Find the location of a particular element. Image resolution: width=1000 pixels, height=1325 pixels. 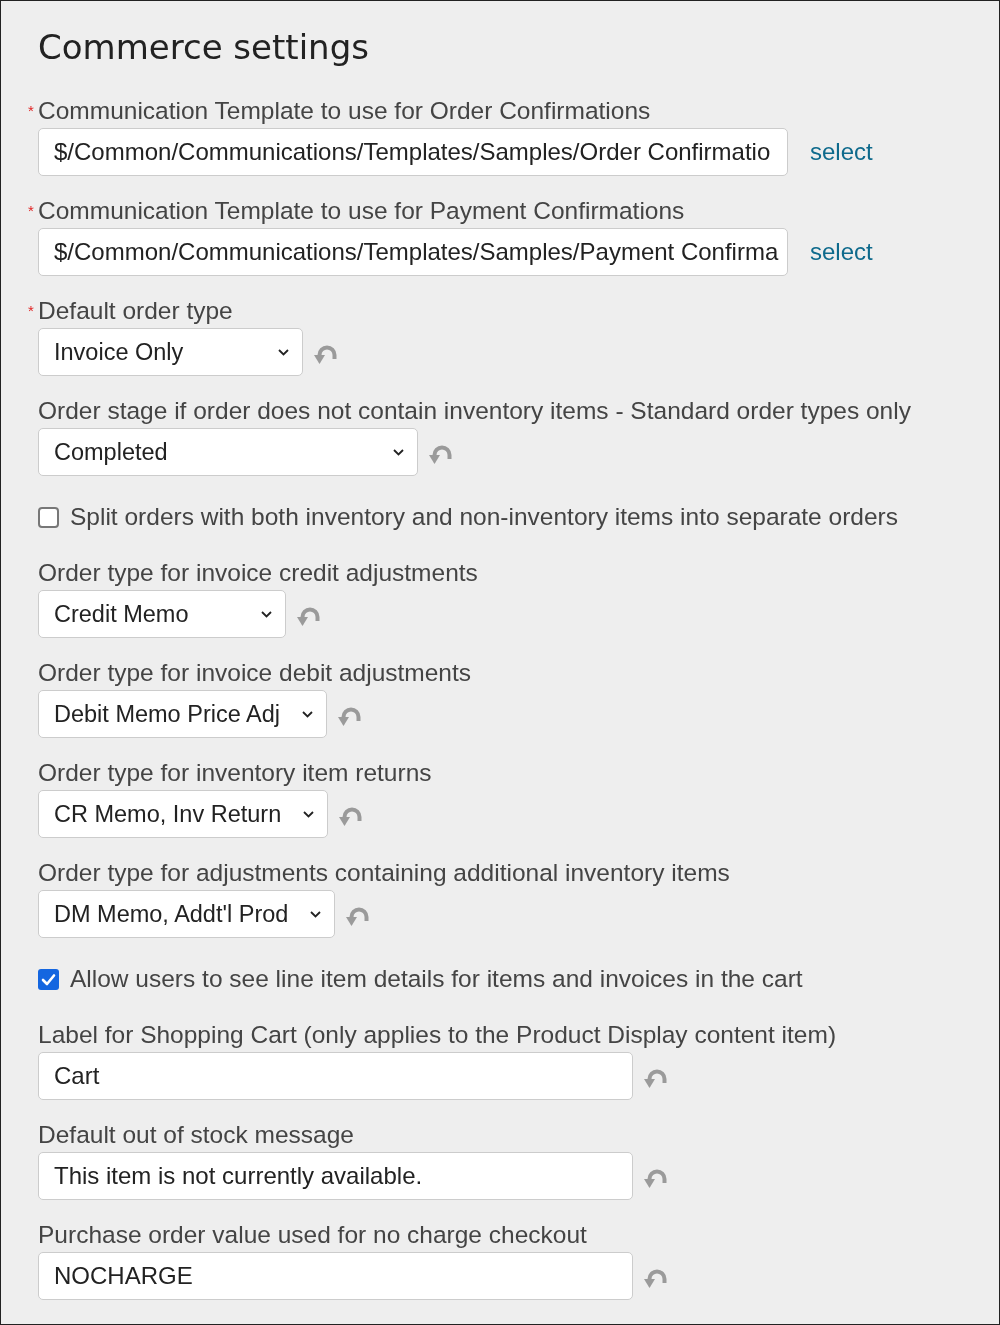

field-label: Order type for invoice debit adjustments is located at coordinates (255, 673).